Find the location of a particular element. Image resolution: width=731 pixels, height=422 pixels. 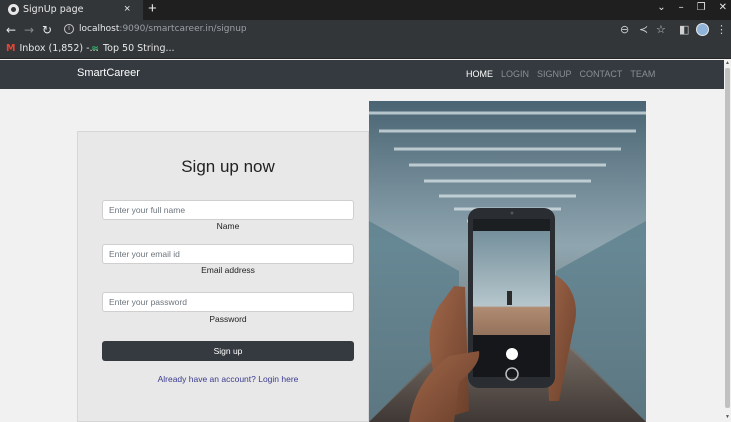

forward-icon: → is located at coordinates (29, 30).